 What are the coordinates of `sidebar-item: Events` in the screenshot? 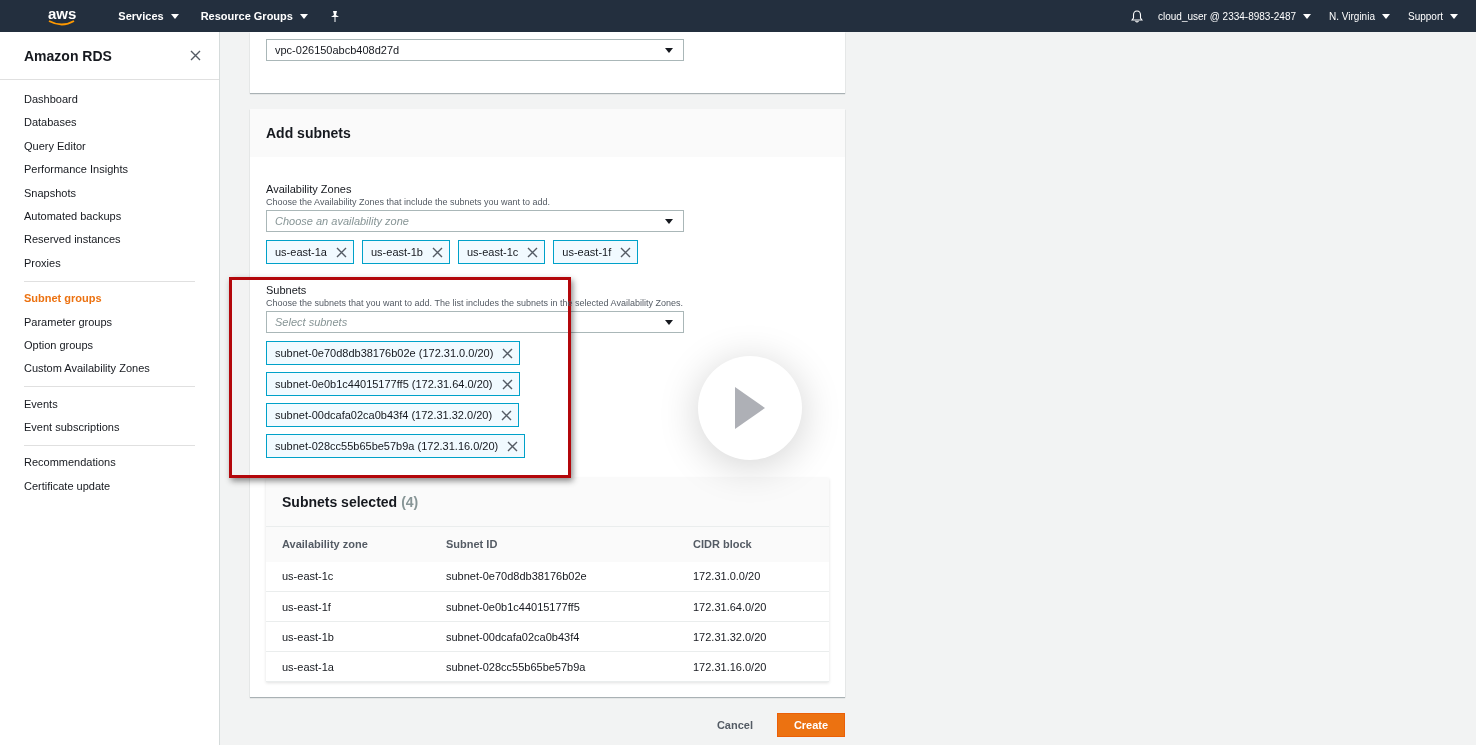 It's located at (41, 404).